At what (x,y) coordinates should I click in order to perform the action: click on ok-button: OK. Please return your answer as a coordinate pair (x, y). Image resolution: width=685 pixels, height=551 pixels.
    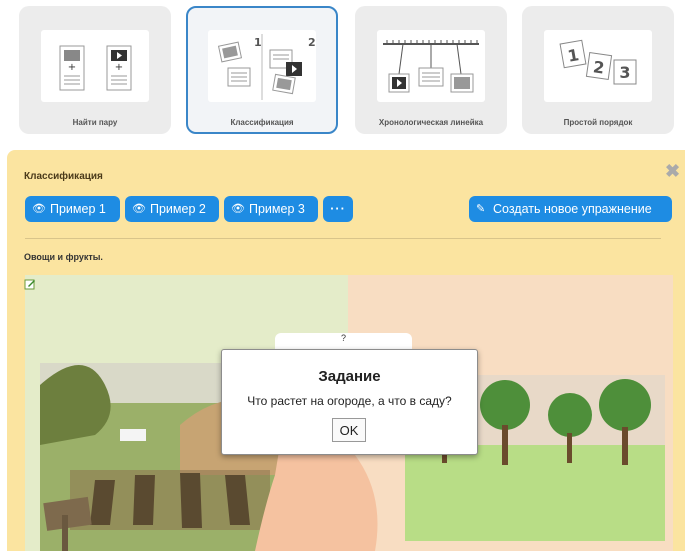
    Looking at the image, I should click on (349, 430).